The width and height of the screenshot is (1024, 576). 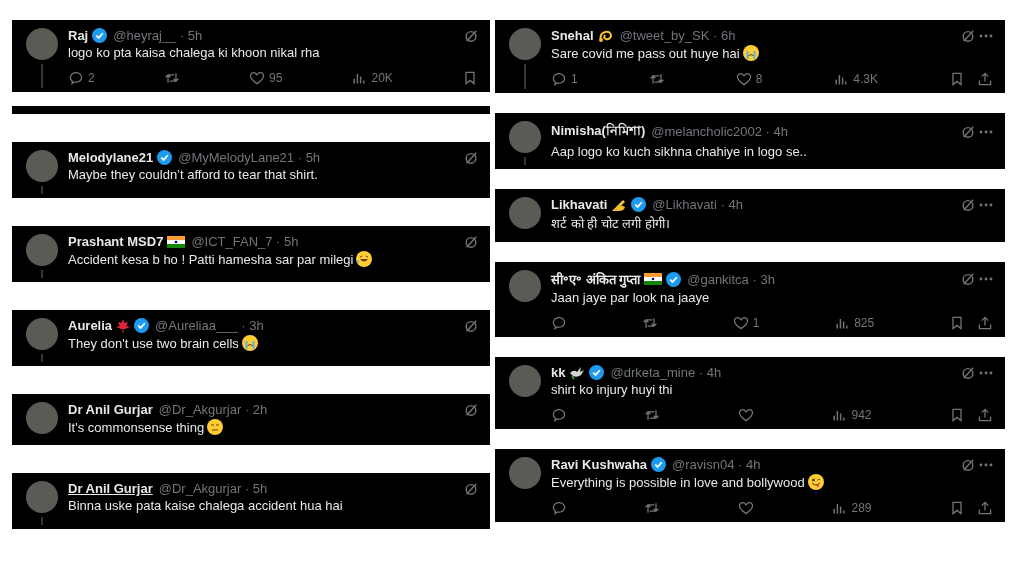 What do you see at coordinates (611, 223) in the screenshot?
I see `tweet-text: शर्ट को ही चोट लगी होगी।` at bounding box center [611, 223].